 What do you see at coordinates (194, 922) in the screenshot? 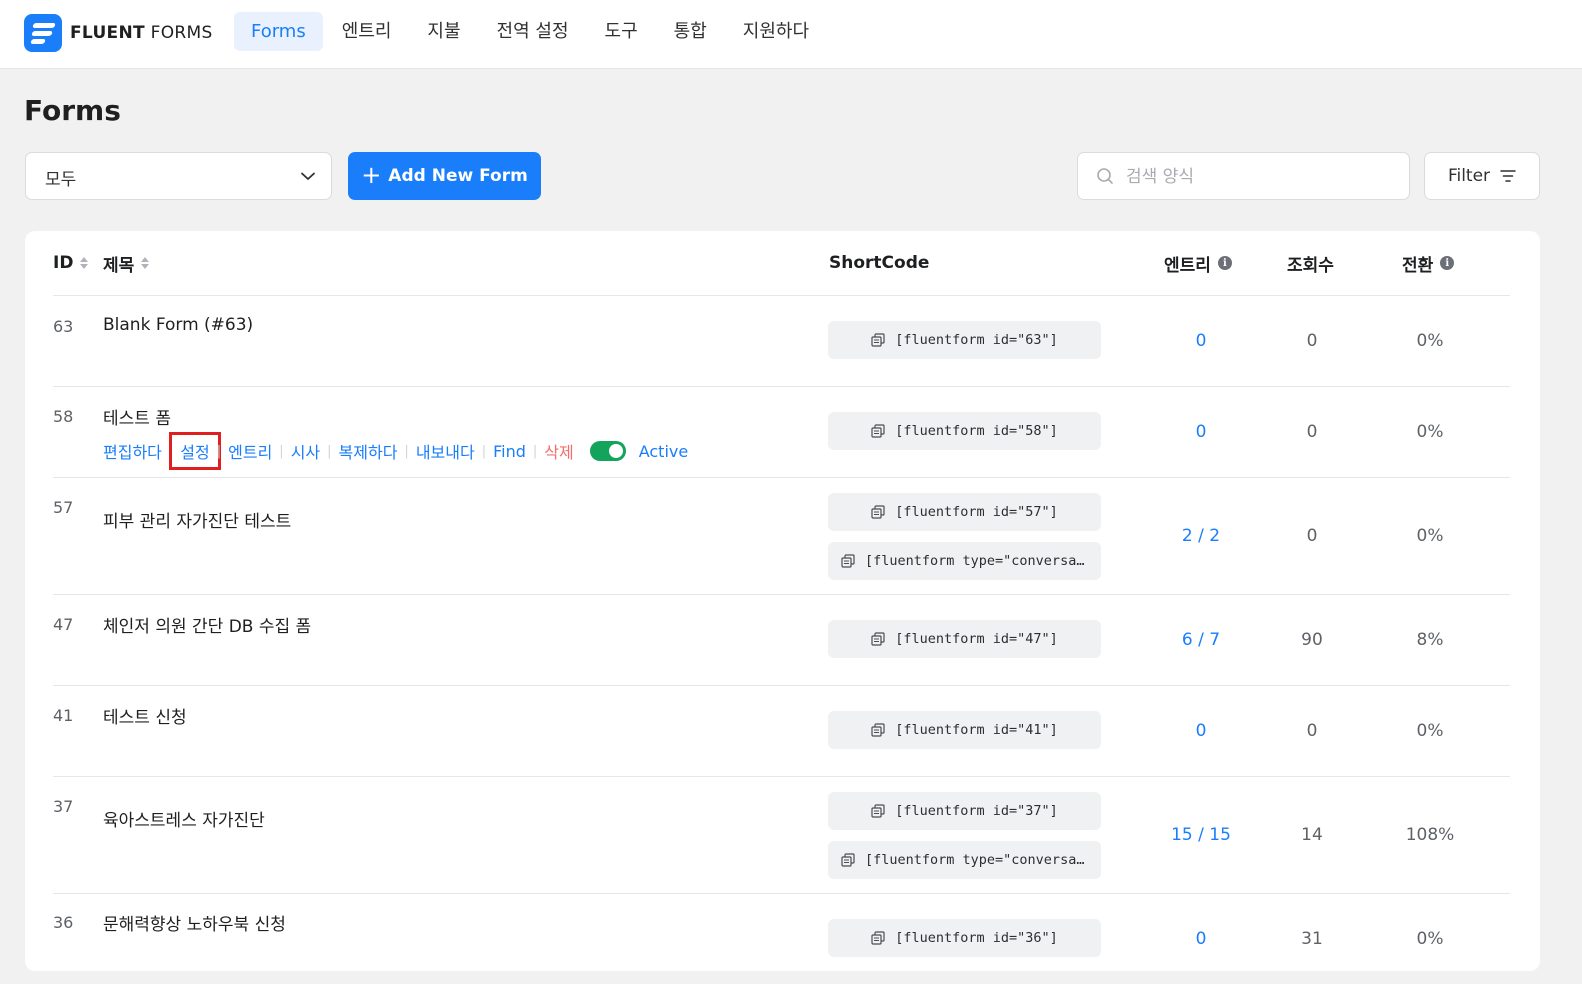
I see `form-title: 문해력향상 노하우북 신청` at bounding box center [194, 922].